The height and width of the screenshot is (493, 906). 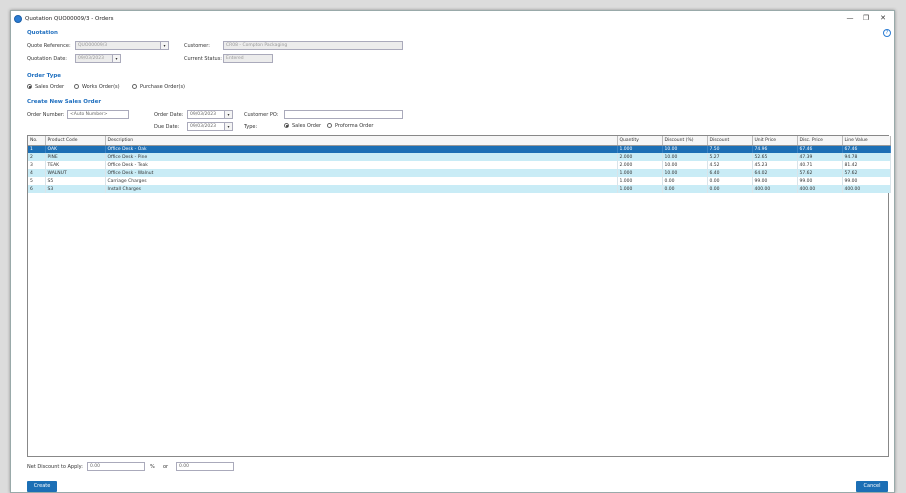 I want to click on quotation-date-label: Quotation Date:, so click(x=47, y=59).